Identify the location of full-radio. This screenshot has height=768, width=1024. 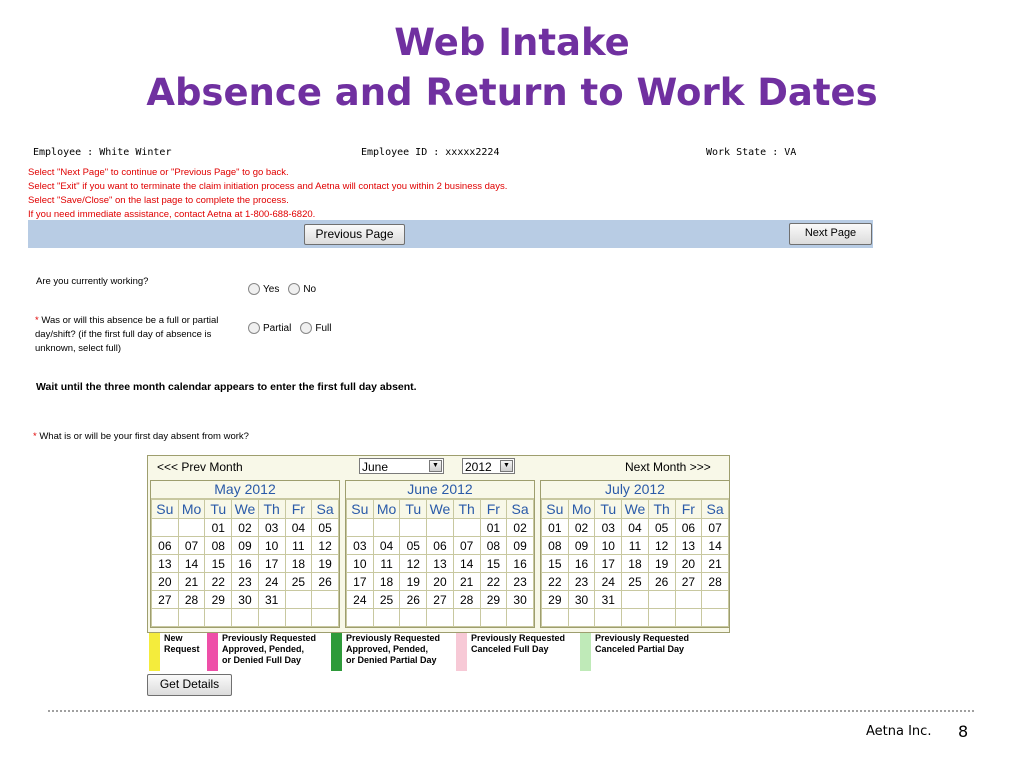
(306, 328).